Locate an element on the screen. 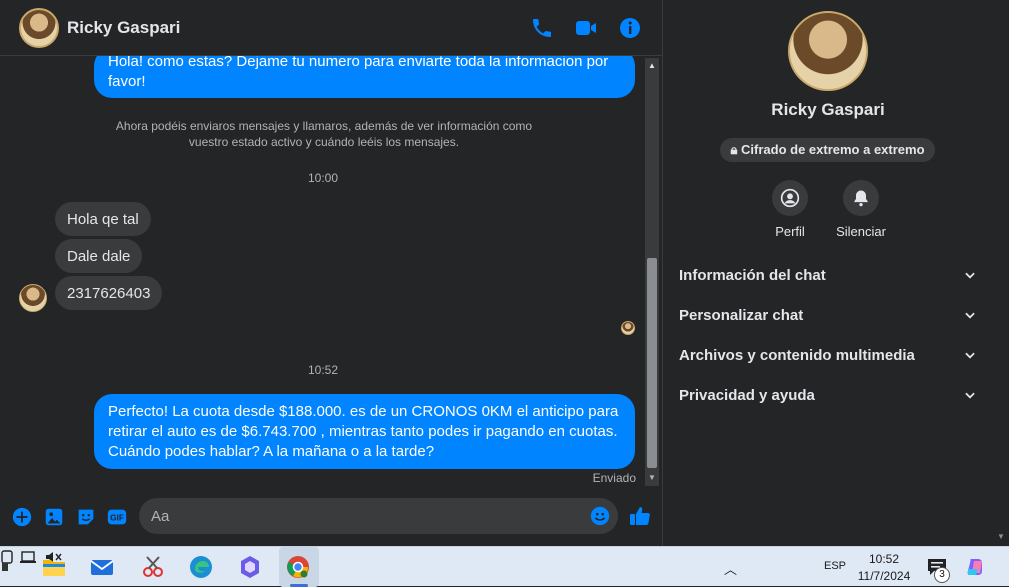 This screenshot has width=1009, height=587. section-media-files: Archivos y contenido multimedia is located at coordinates (828, 355).